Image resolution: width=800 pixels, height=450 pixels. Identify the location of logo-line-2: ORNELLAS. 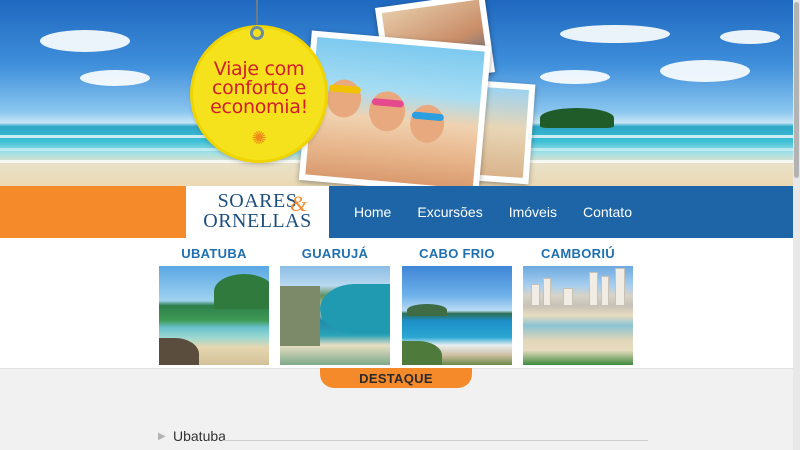
(257, 221).